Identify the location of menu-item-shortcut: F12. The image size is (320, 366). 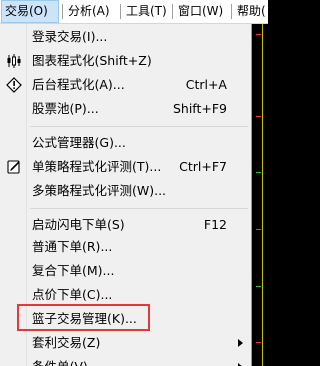
(215, 224).